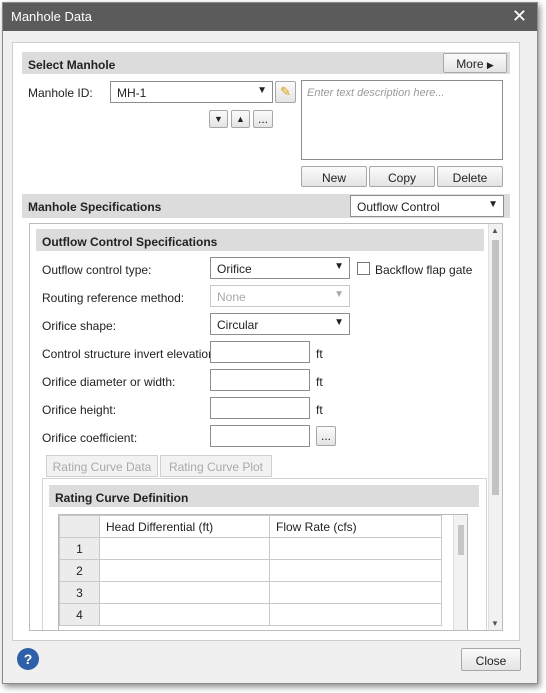 The height and width of the screenshot is (693, 546). I want to click on help-icon: ?, so click(28, 659).